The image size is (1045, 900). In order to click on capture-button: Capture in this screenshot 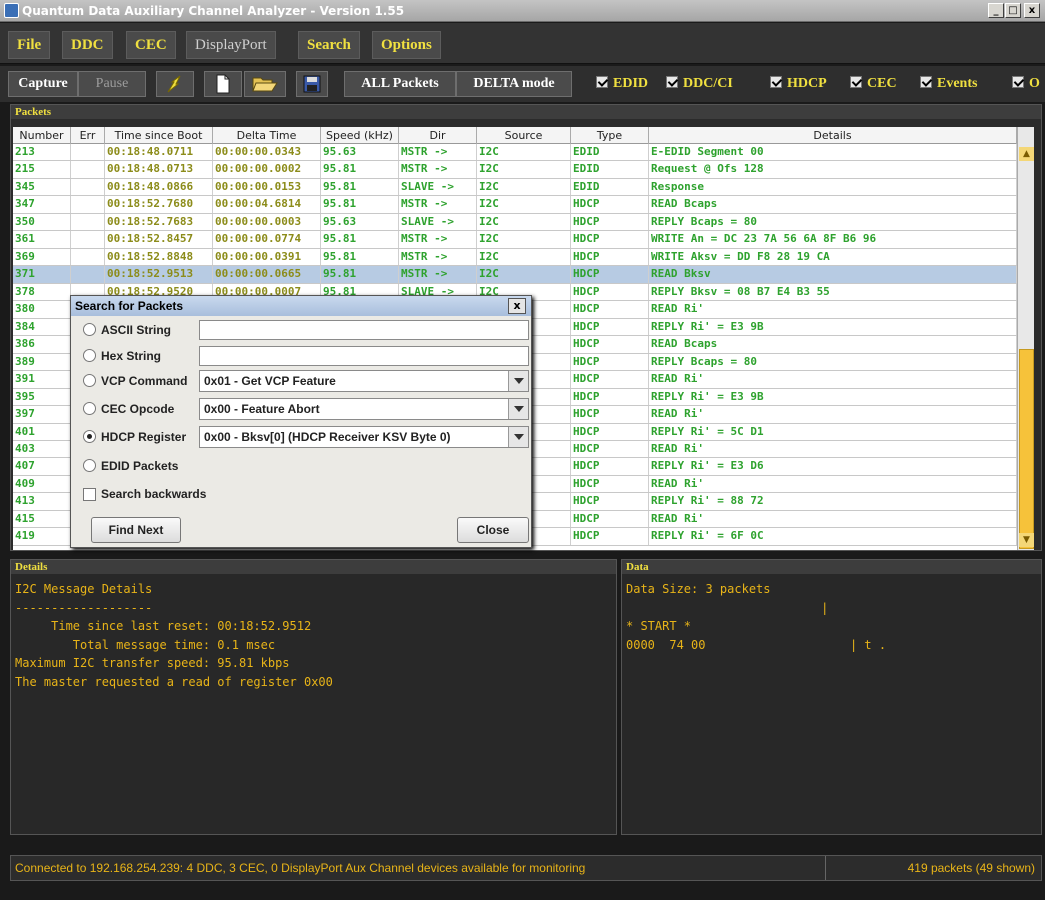, I will do `click(43, 84)`.